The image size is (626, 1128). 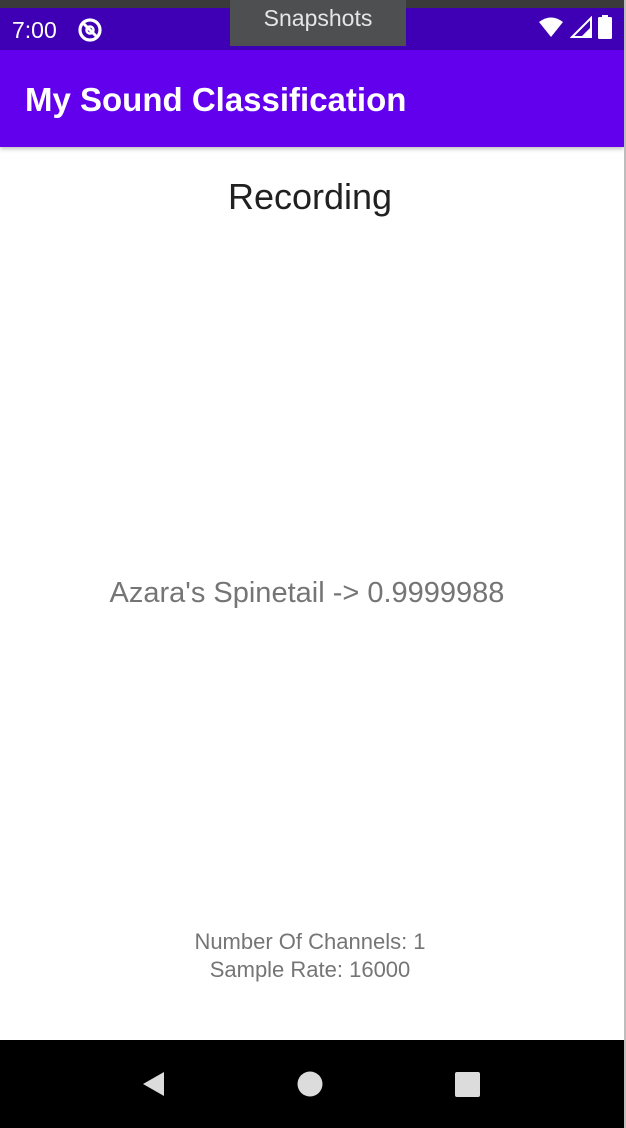 I want to click on app-notification-icon, so click(x=90, y=30).